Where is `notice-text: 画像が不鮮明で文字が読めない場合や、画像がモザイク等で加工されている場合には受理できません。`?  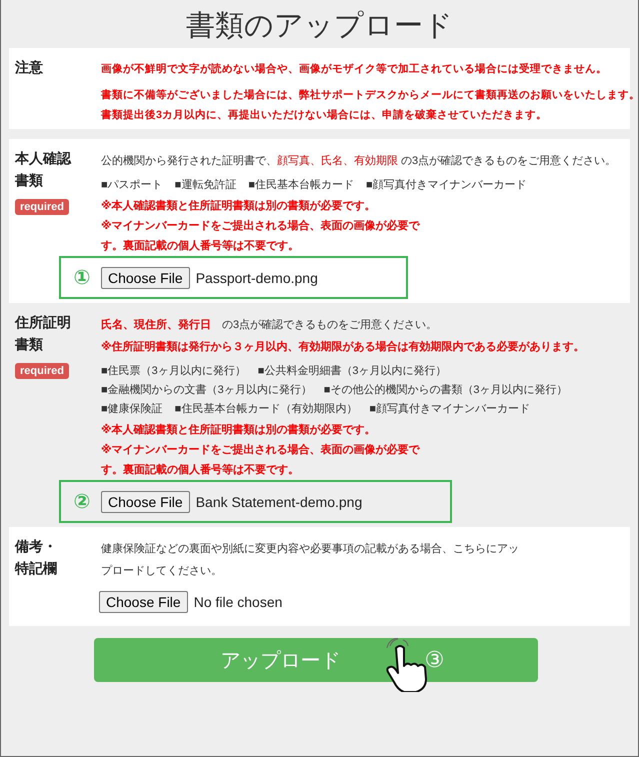
notice-text: 画像が不鮮明で文字が読めない場合や、画像がモザイク等で加工されている場合には受理できません。 is located at coordinates (354, 69).